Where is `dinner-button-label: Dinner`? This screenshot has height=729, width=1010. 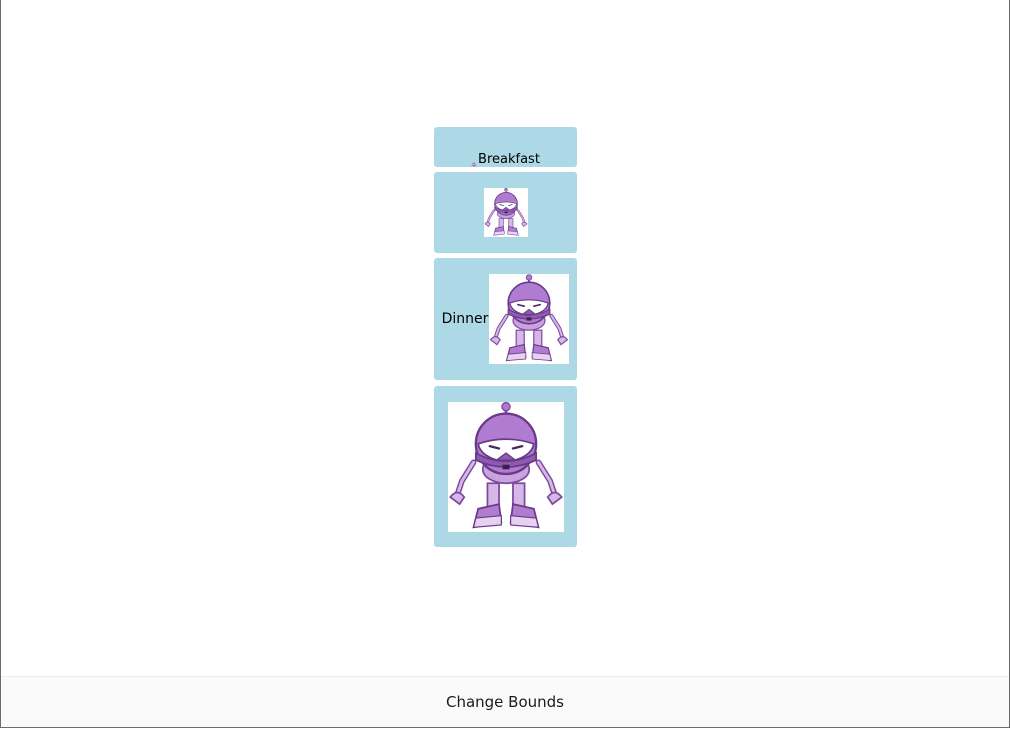 dinner-button-label: Dinner is located at coordinates (465, 319).